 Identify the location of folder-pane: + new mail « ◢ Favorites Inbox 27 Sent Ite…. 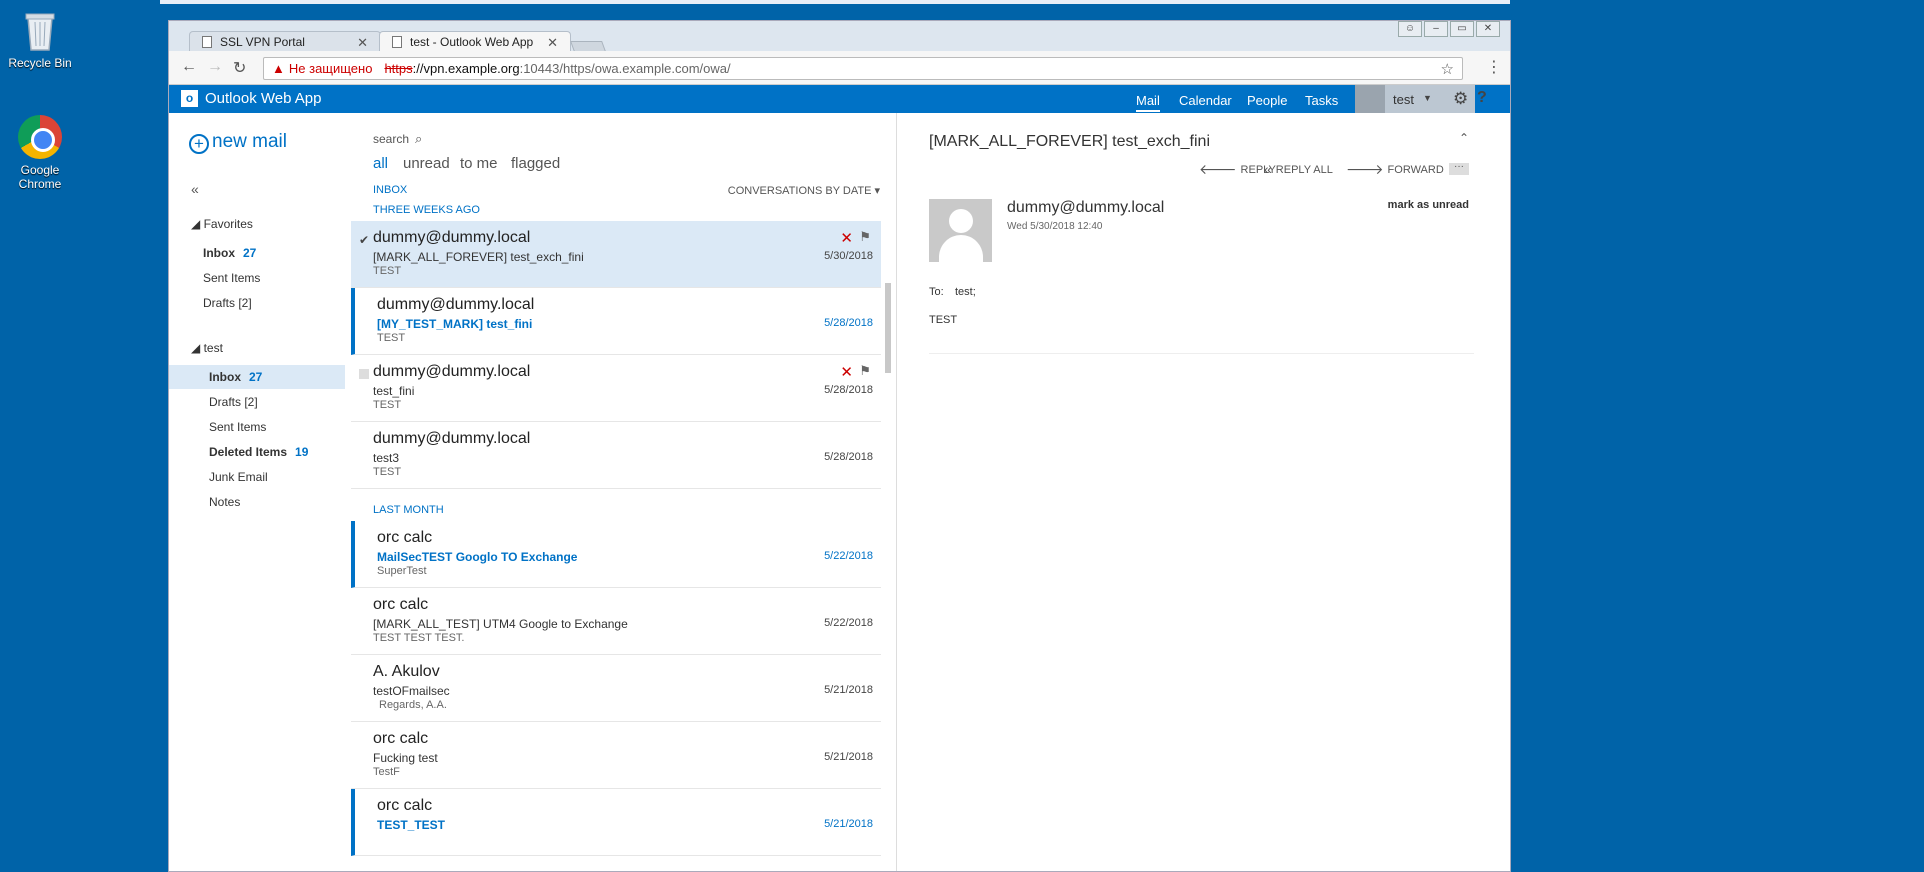
(259, 492).